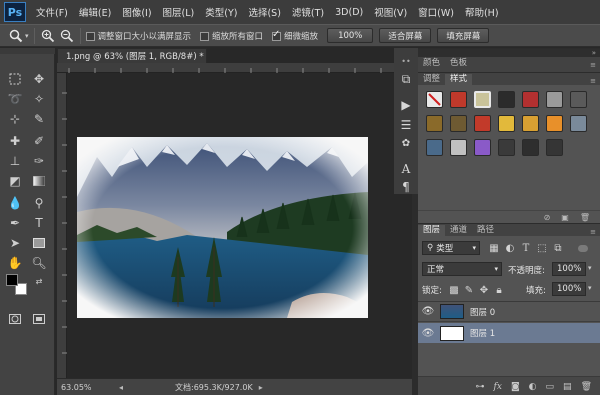 The image size is (600, 395). What do you see at coordinates (39, 141) in the screenshot?
I see `brush-tool-icon: ✐` at bounding box center [39, 141].